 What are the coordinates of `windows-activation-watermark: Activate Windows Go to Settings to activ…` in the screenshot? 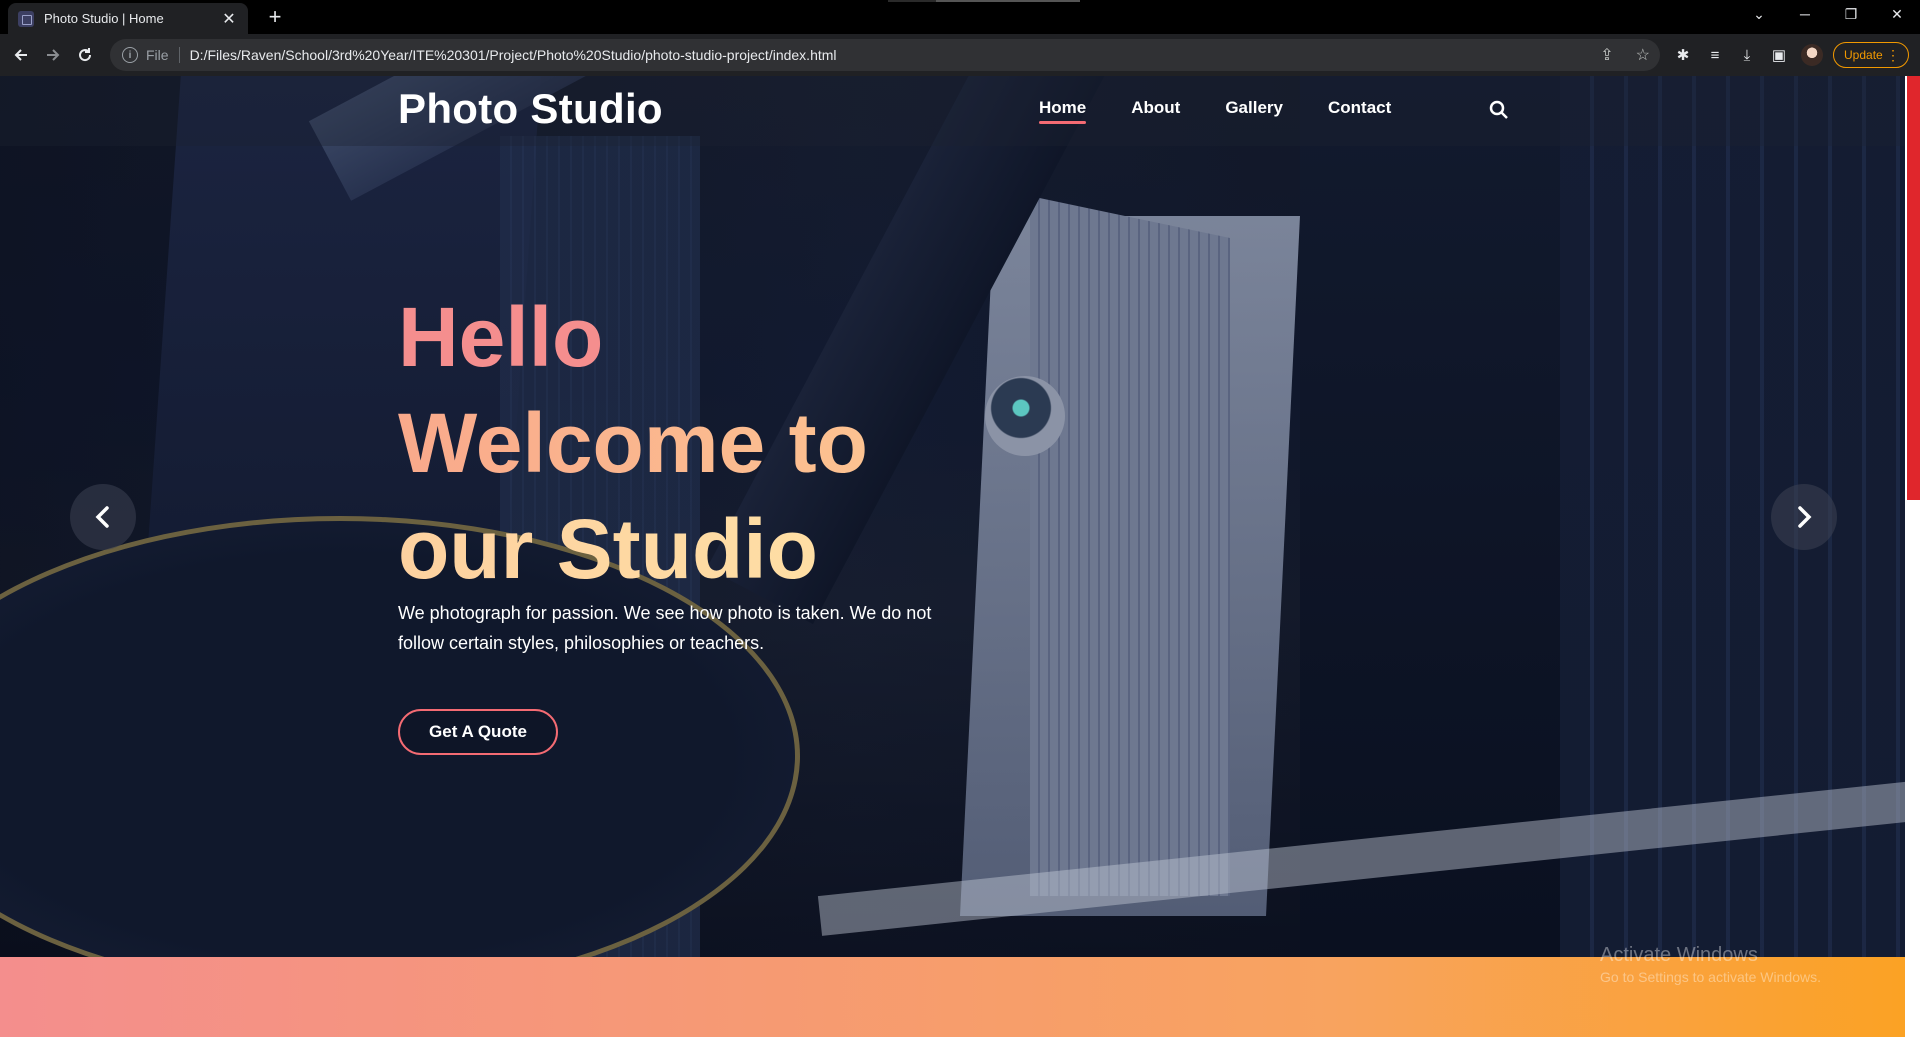 It's located at (1710, 964).